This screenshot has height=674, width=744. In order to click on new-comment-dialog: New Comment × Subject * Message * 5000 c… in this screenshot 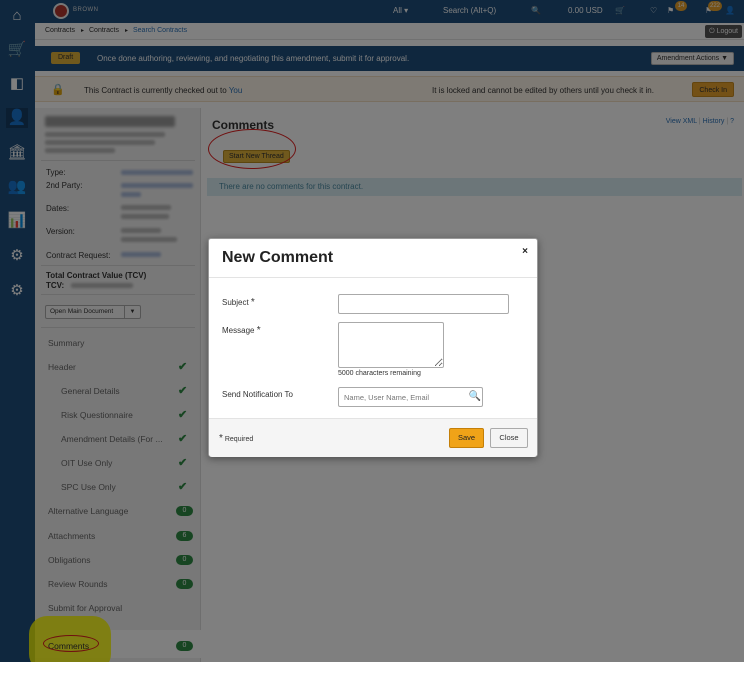, I will do `click(373, 347)`.